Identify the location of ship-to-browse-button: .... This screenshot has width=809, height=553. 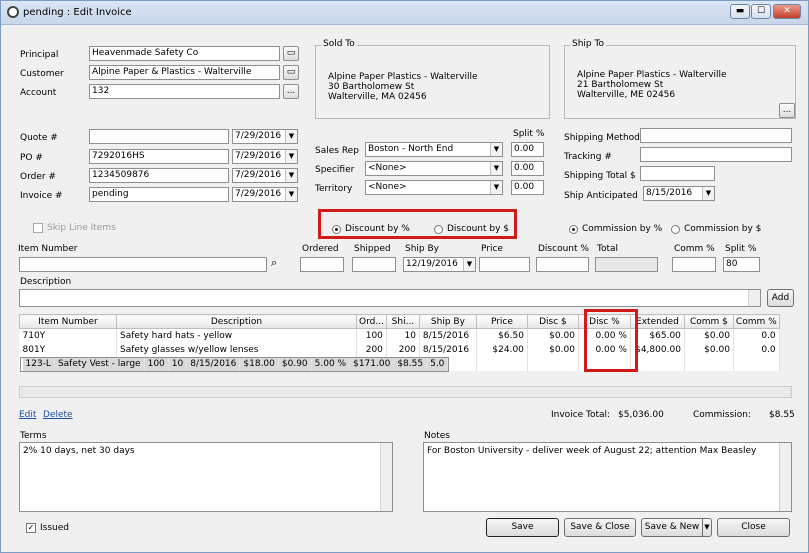
(787, 110).